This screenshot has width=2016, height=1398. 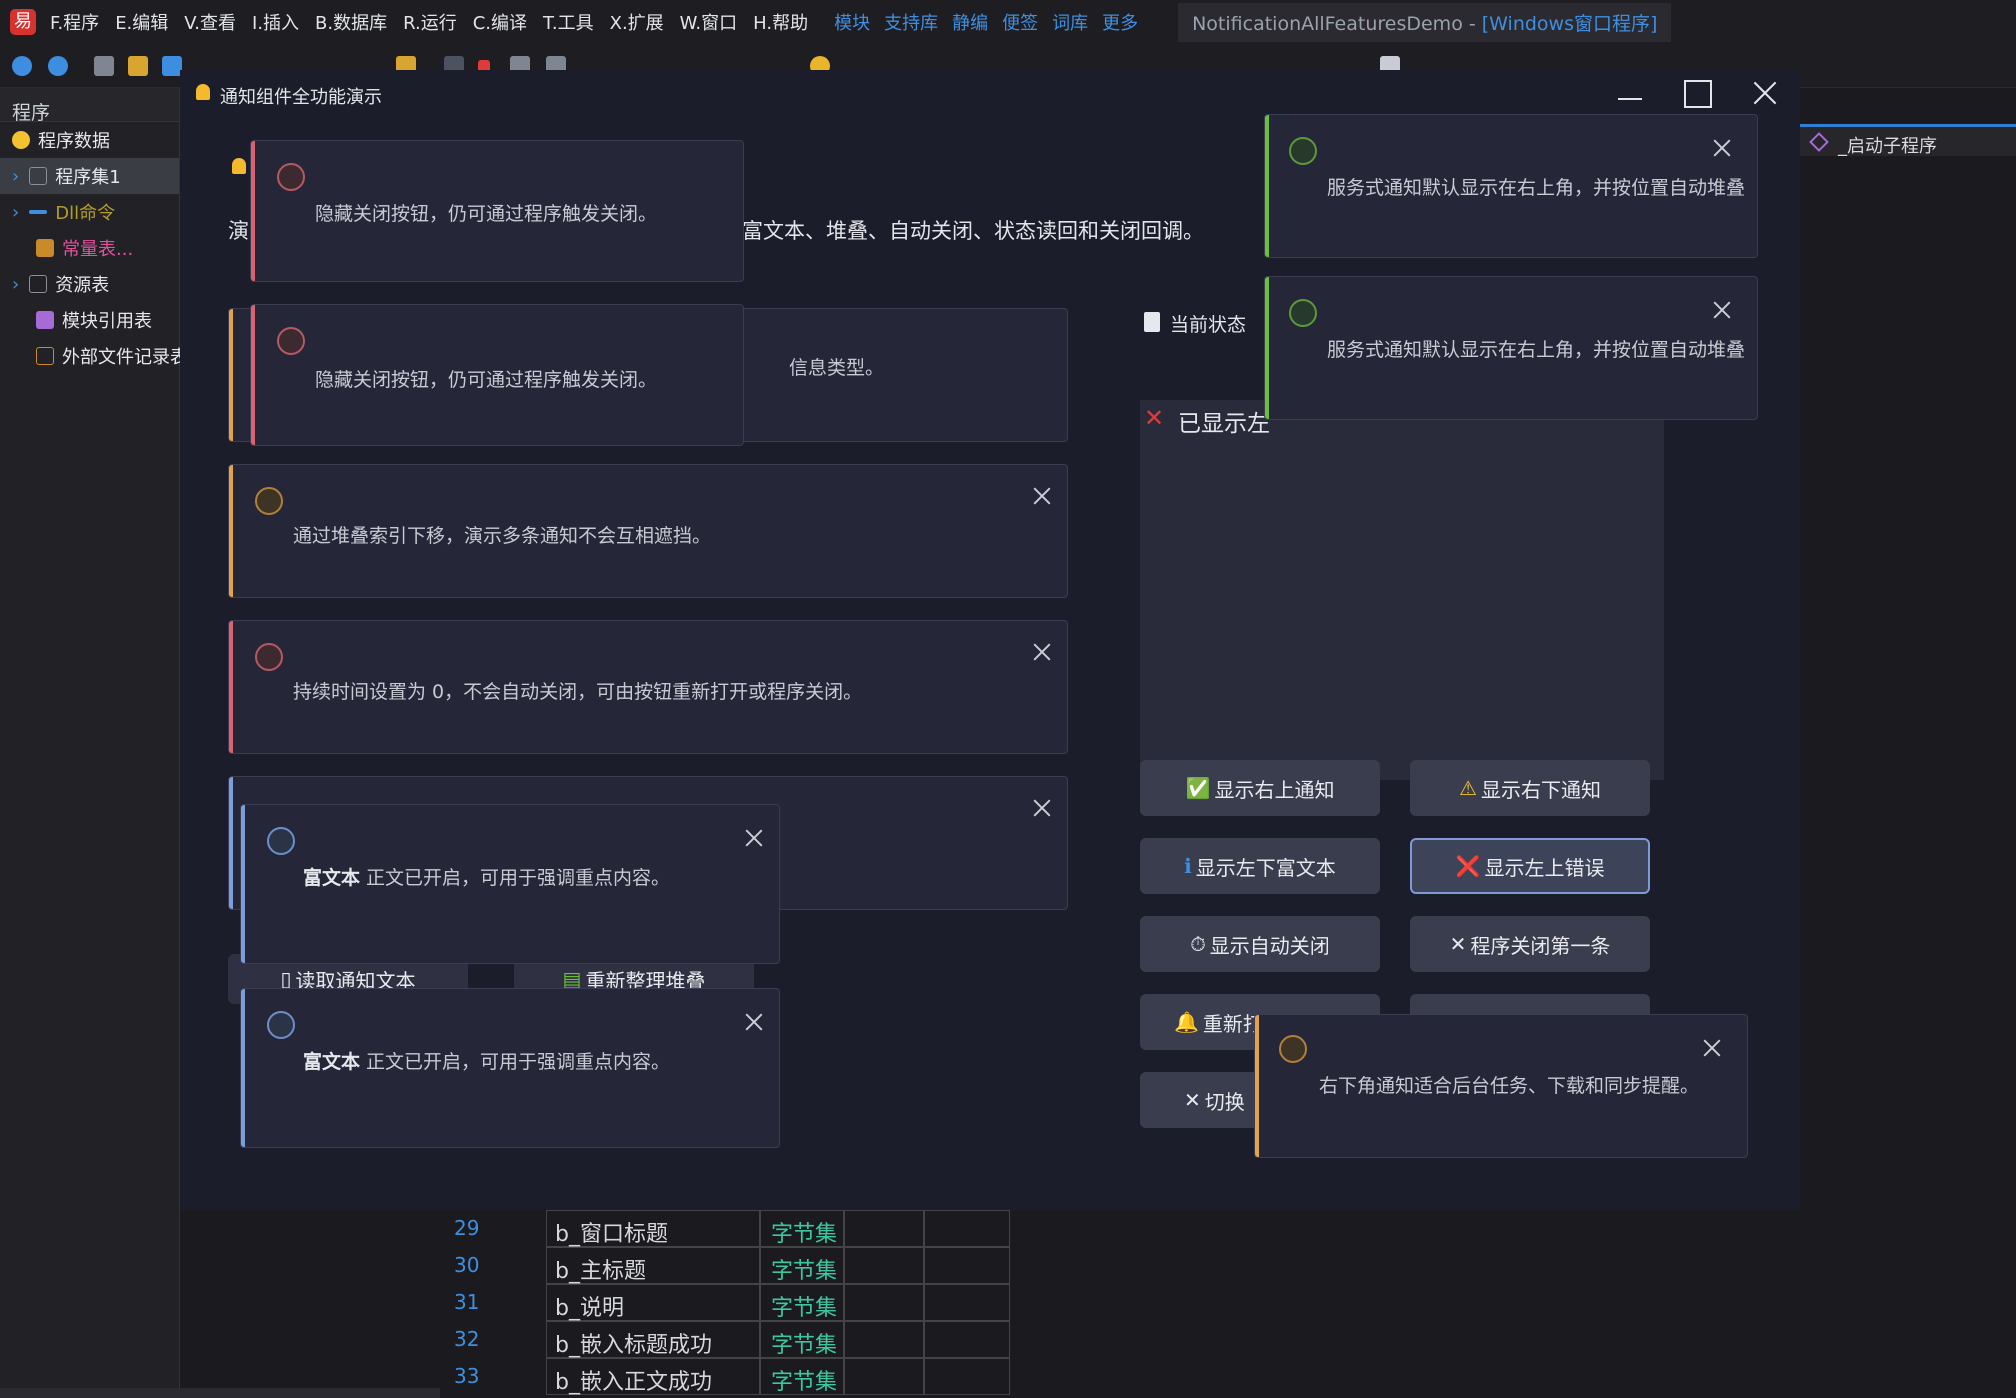 What do you see at coordinates (74, 22) in the screenshot?
I see `menu-program: F.程序` at bounding box center [74, 22].